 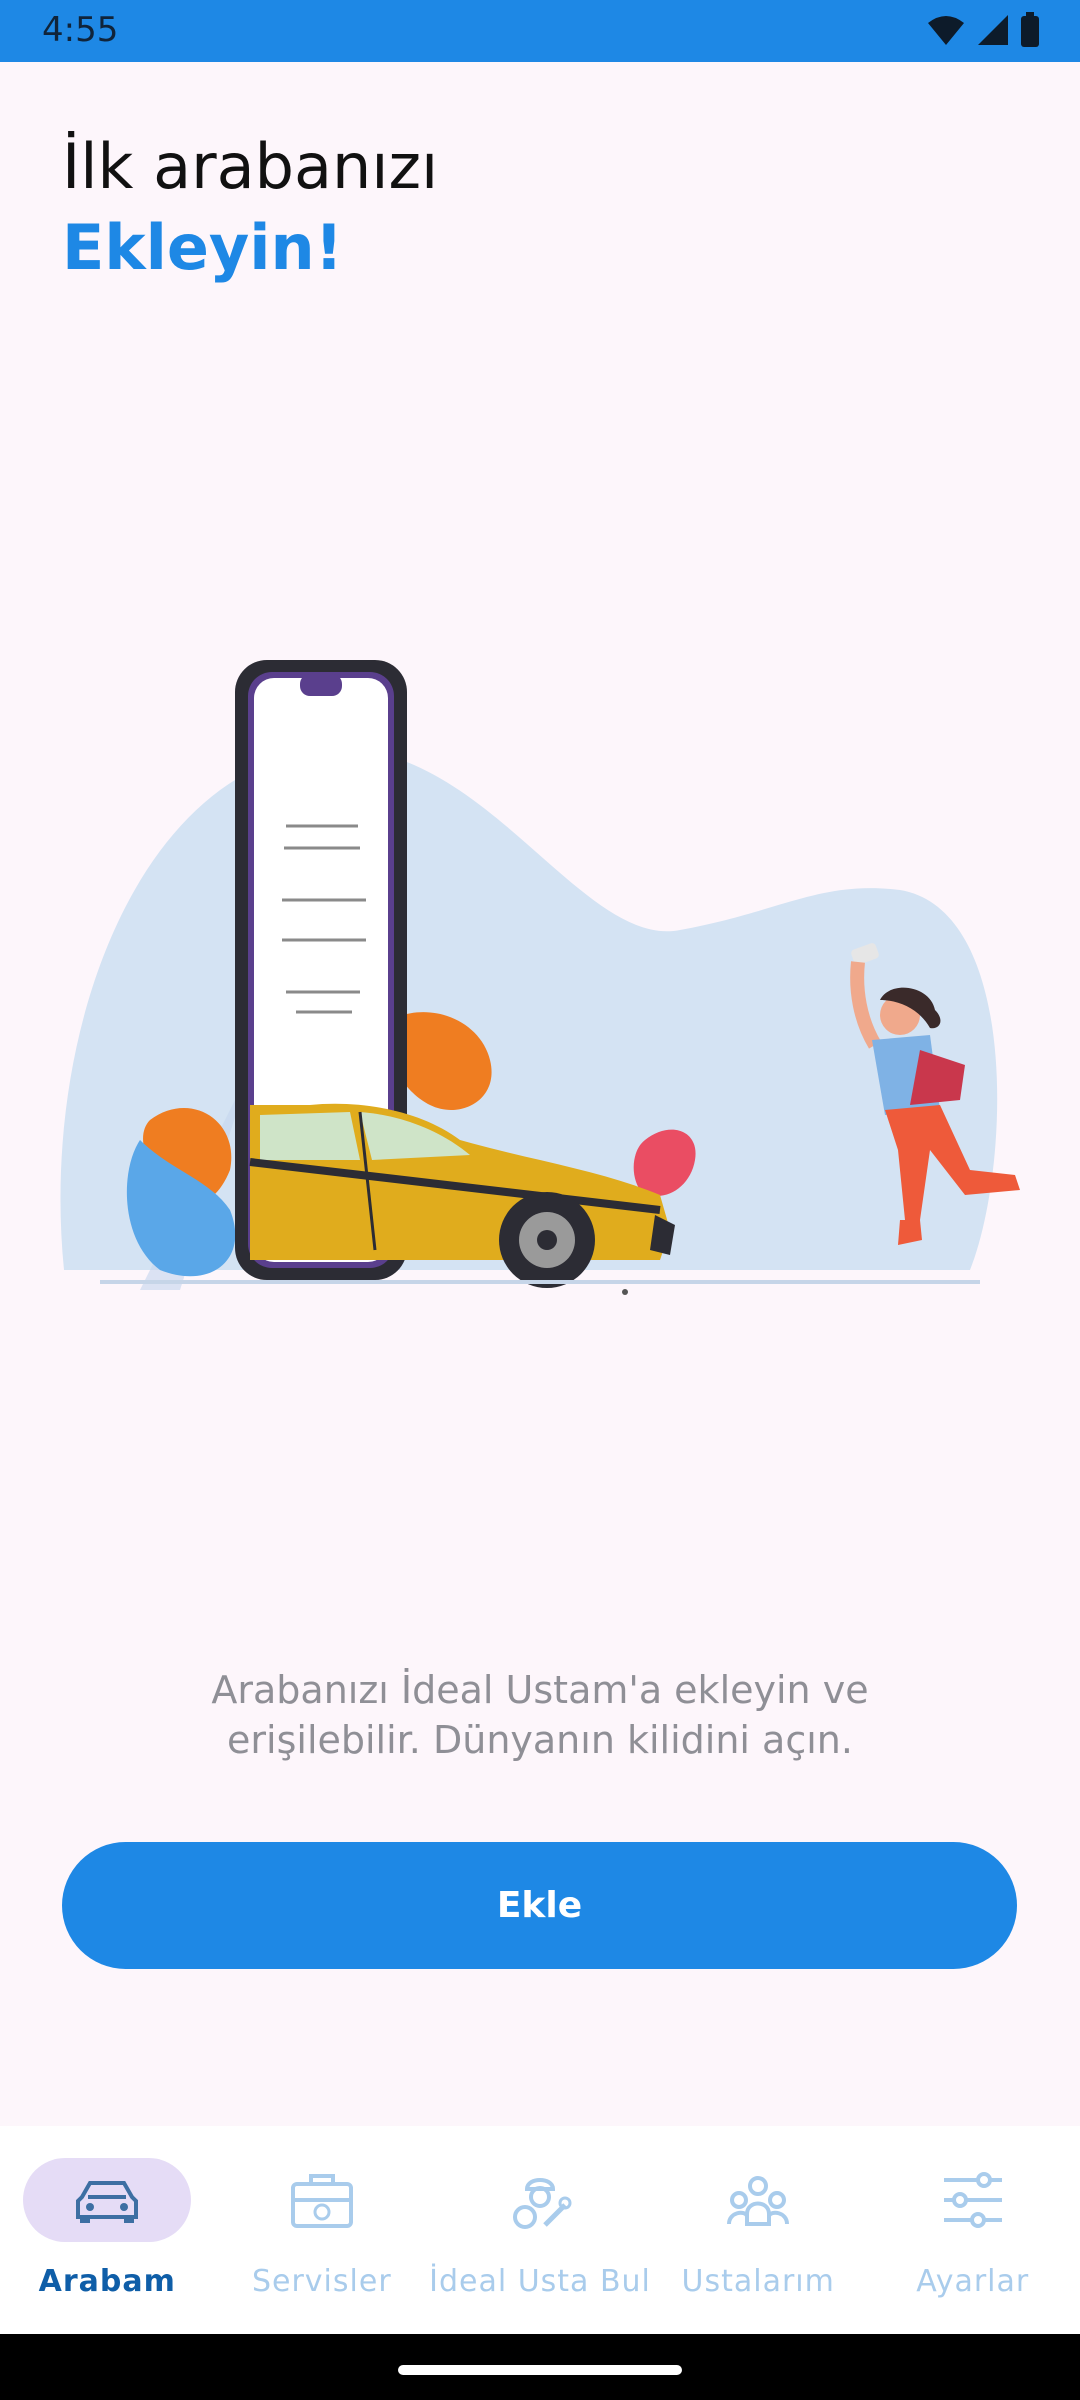 I want to click on team-icon, so click(x=758, y=2201).